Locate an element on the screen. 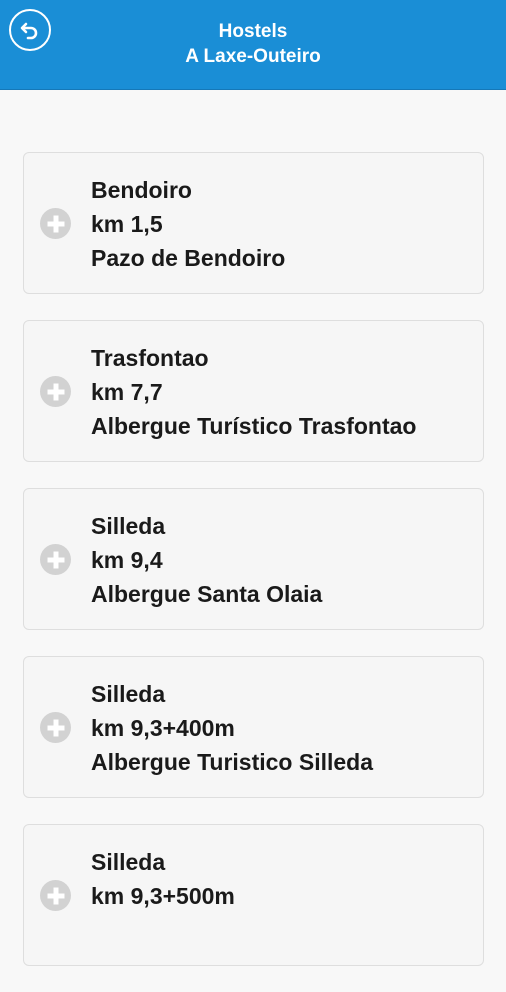  app-header: Hostels A Laxe-Outeiro is located at coordinates (253, 45).